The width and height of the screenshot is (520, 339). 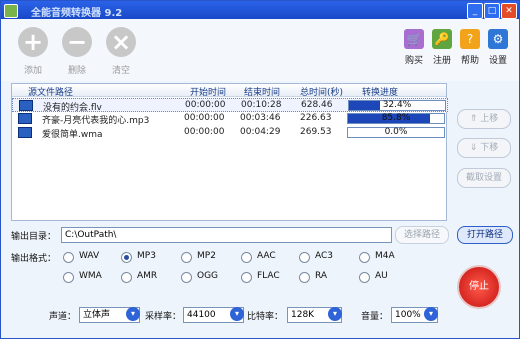 What do you see at coordinates (473, 148) in the screenshot?
I see `down-icon: ⇓` at bounding box center [473, 148].